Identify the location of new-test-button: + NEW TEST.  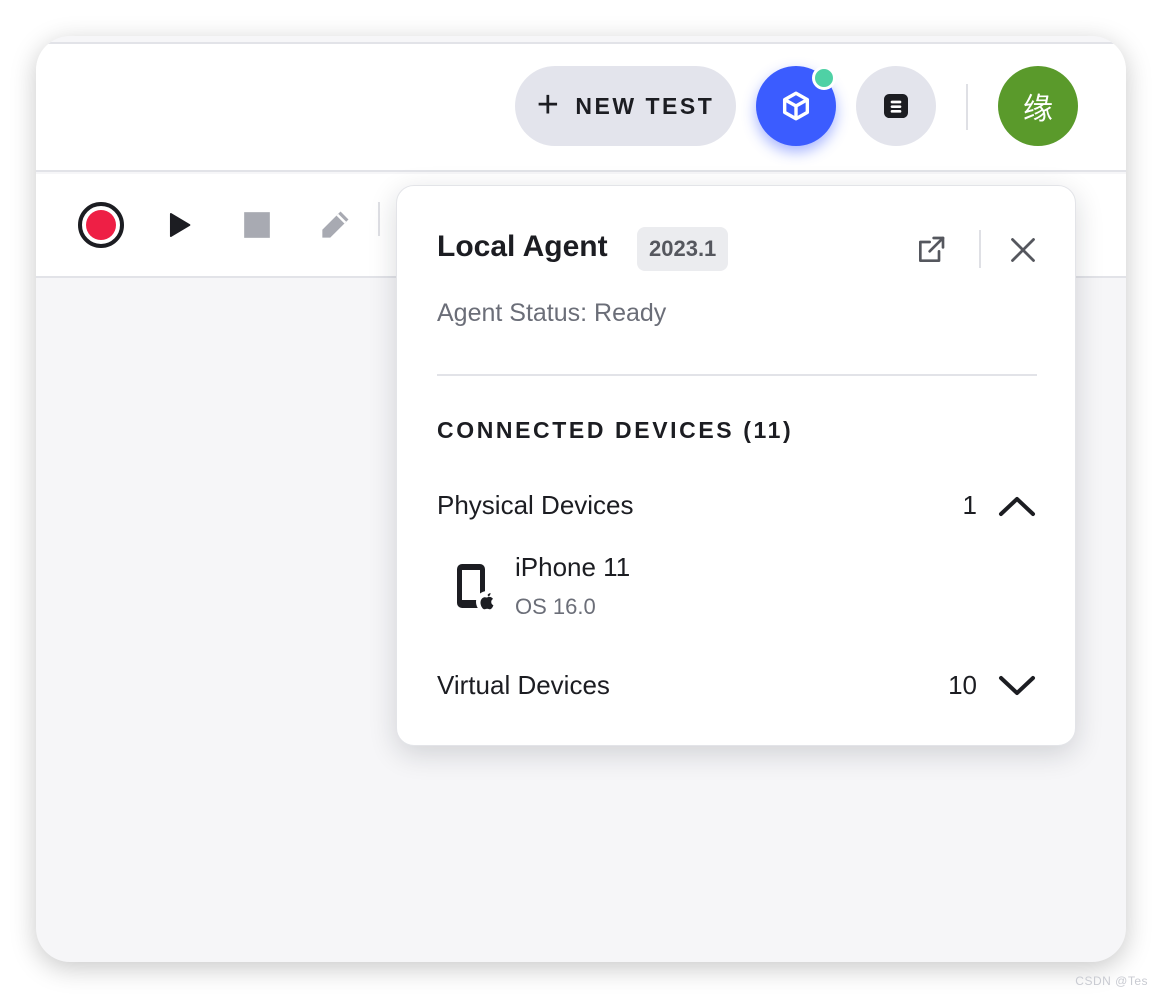
(625, 106).